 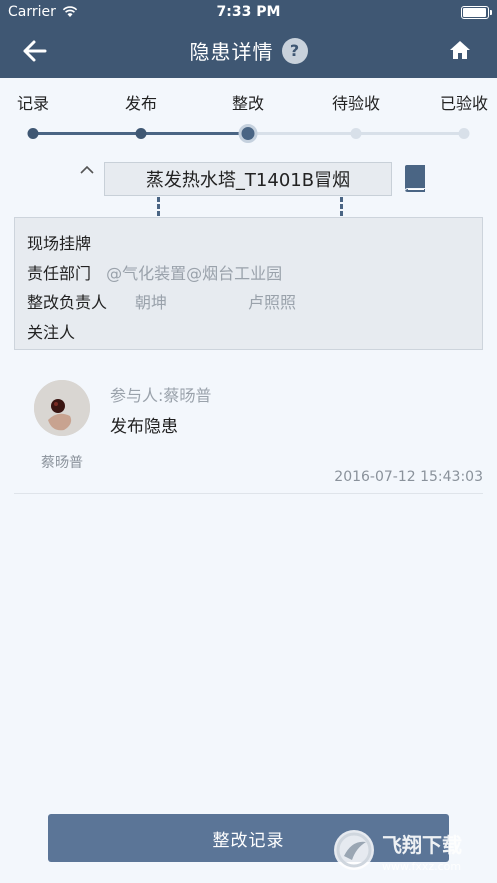 I want to click on follower-label: 关注人, so click(x=51, y=332).